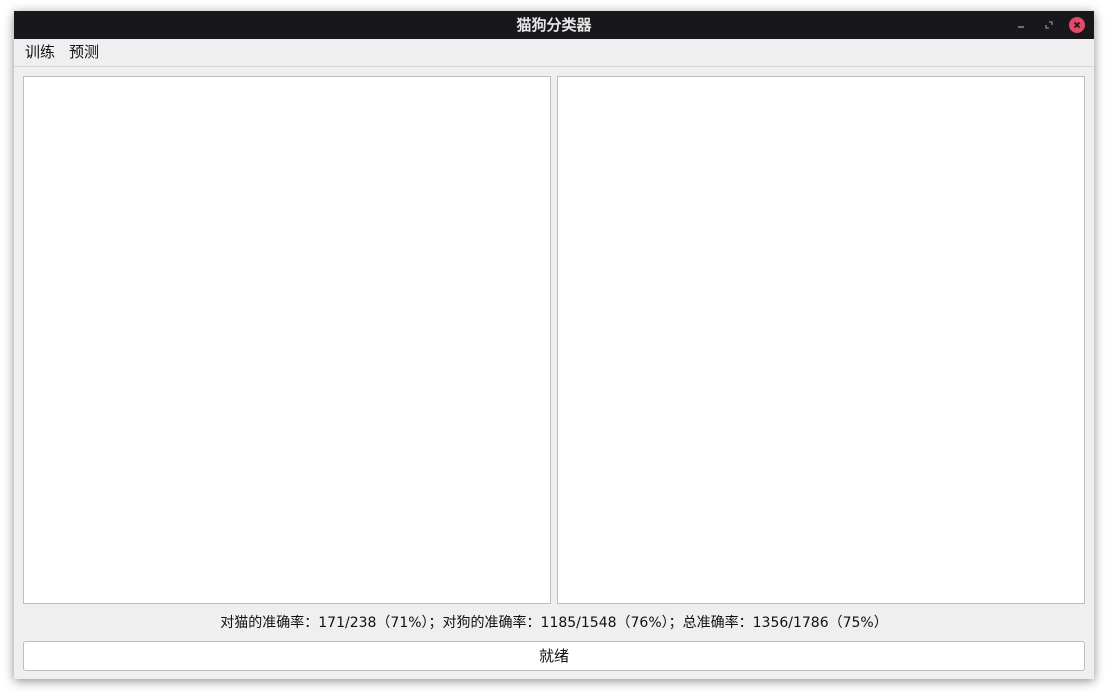  I want to click on close-button, so click(1077, 25).